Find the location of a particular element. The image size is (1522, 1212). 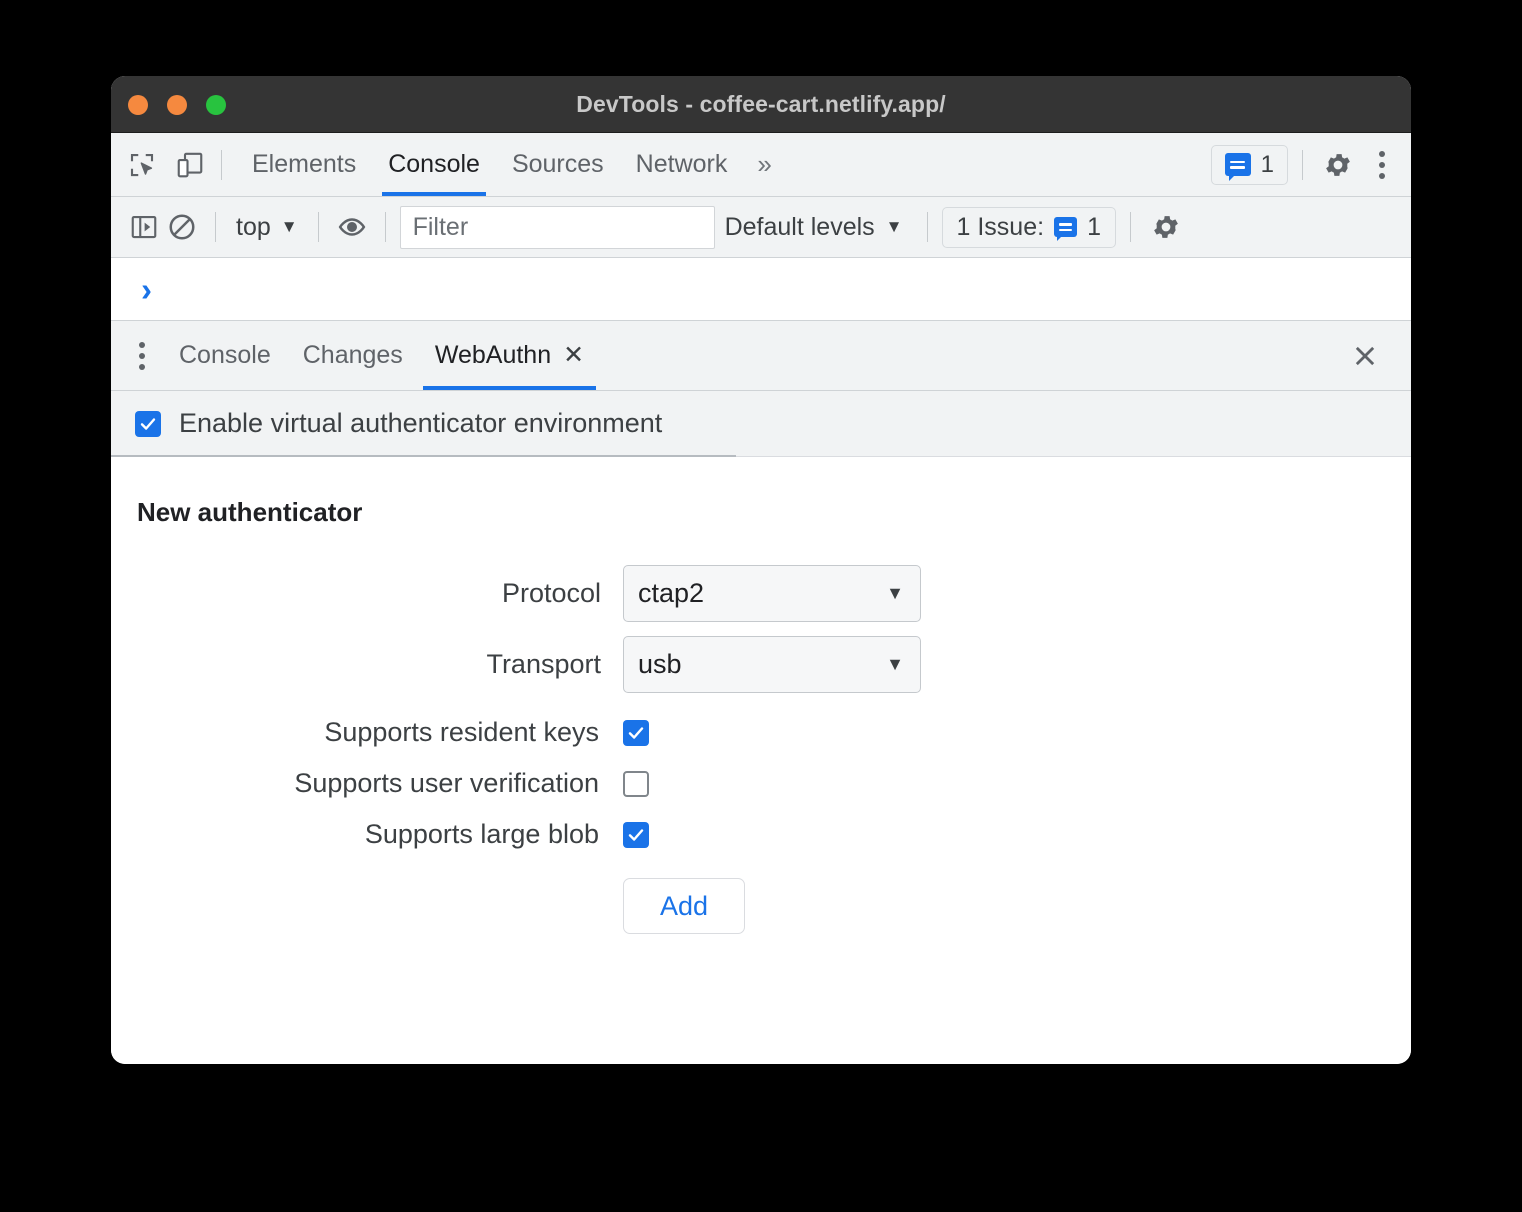

add-authenticator-row: Add is located at coordinates (761, 906).